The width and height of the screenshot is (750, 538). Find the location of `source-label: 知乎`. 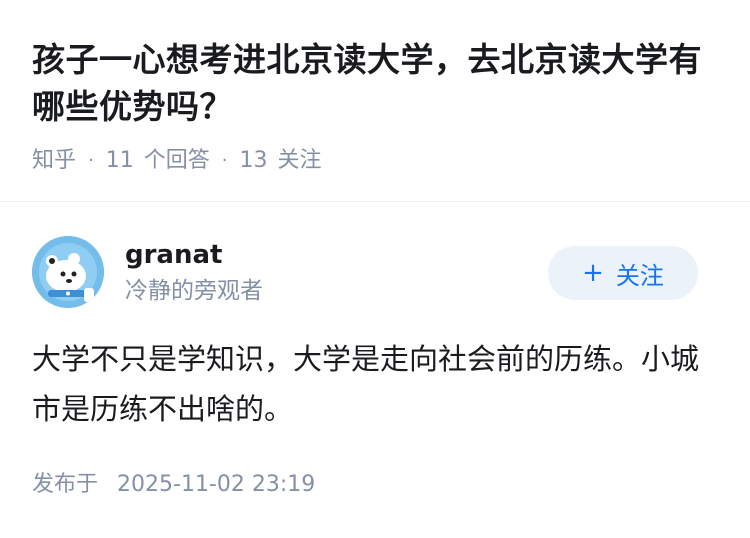

source-label: 知乎 is located at coordinates (54, 160).